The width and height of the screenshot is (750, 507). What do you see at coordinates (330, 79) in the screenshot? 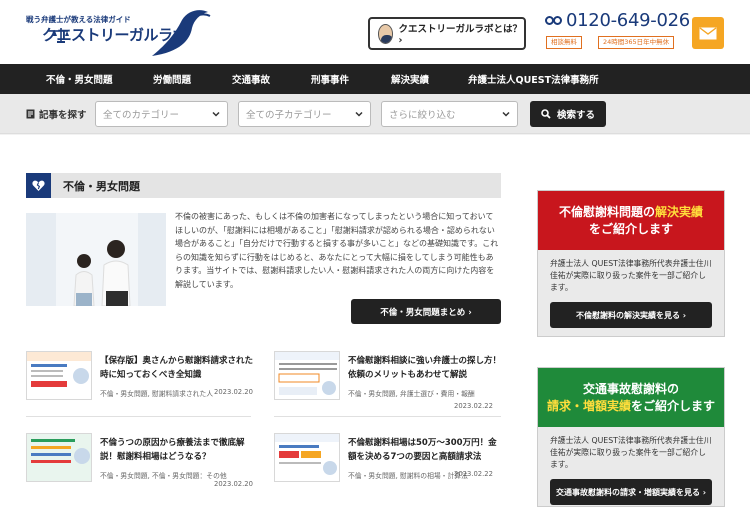
I see `nav-item-criminal: 刑事事件` at bounding box center [330, 79].